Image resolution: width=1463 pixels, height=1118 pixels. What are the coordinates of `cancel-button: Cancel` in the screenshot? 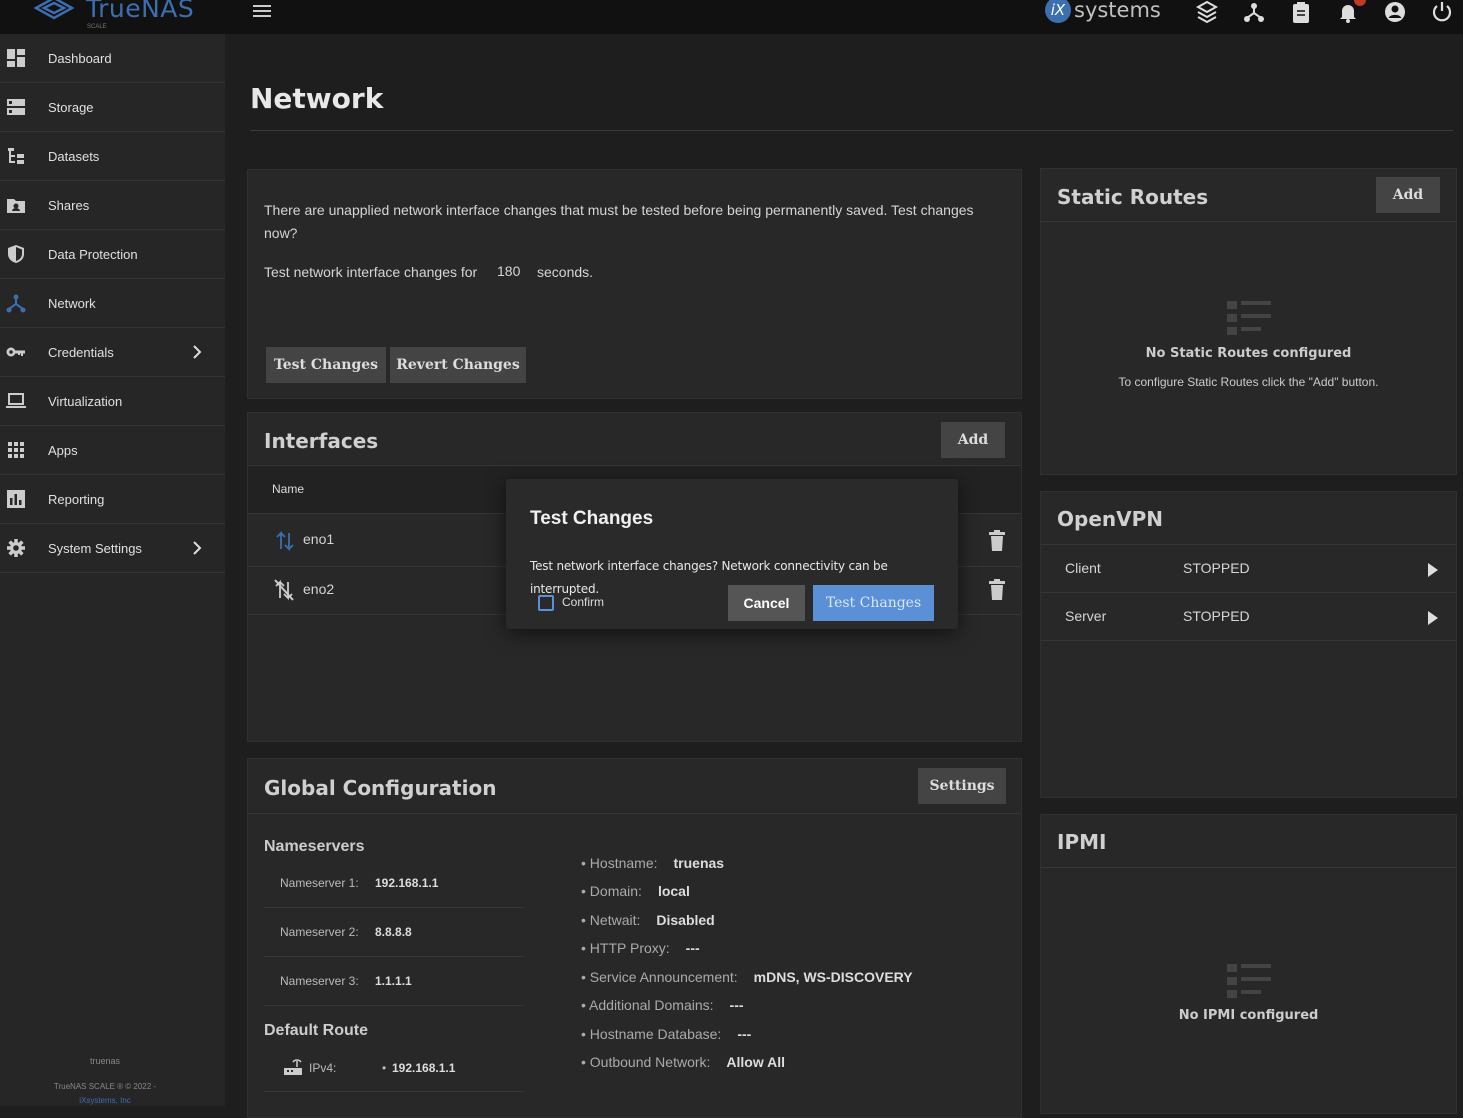 It's located at (766, 603).